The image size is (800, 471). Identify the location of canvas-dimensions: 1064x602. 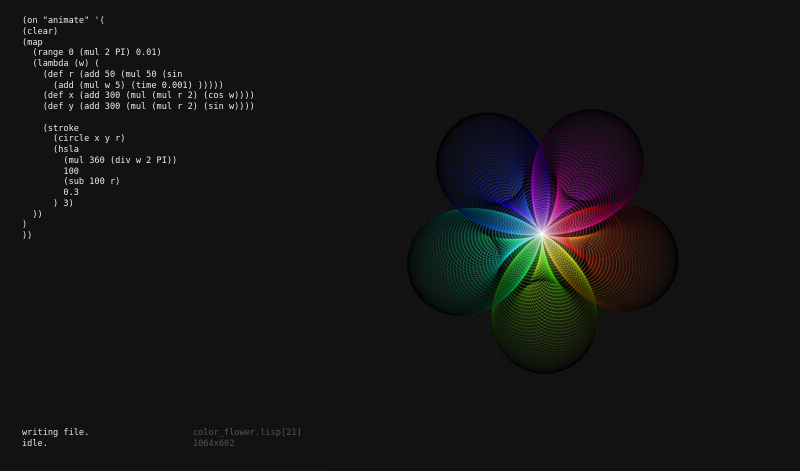
(214, 444).